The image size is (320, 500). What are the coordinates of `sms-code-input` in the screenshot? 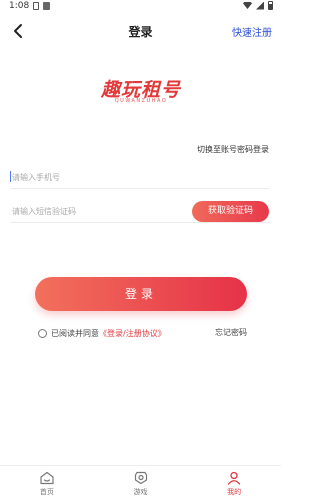 It's located at (97, 211).